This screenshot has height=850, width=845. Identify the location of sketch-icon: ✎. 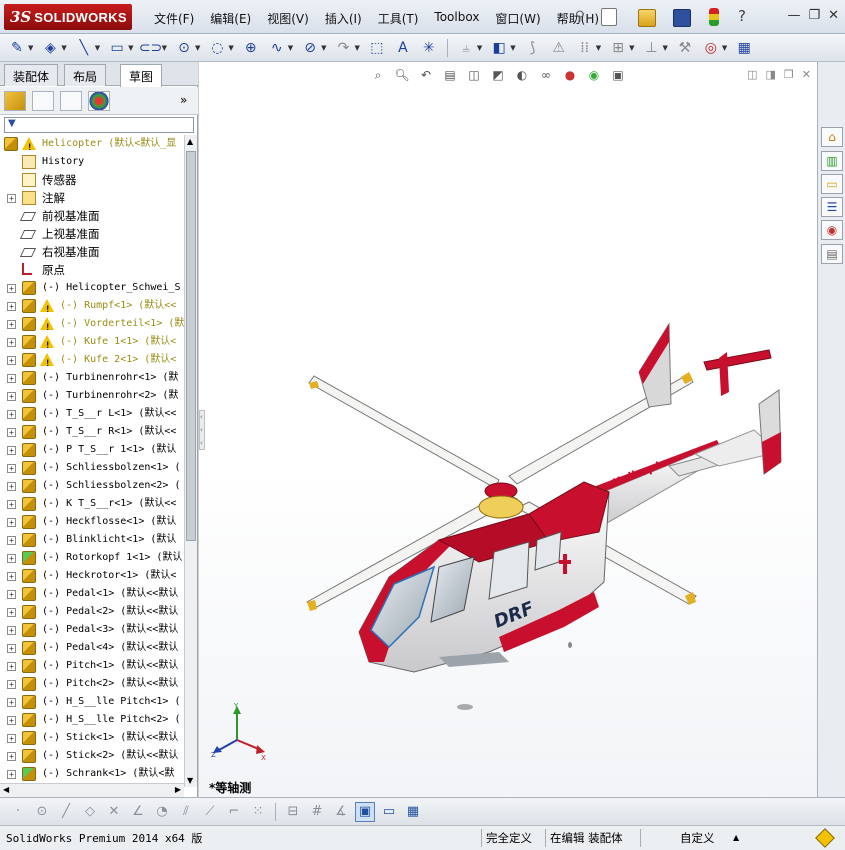
(17, 48).